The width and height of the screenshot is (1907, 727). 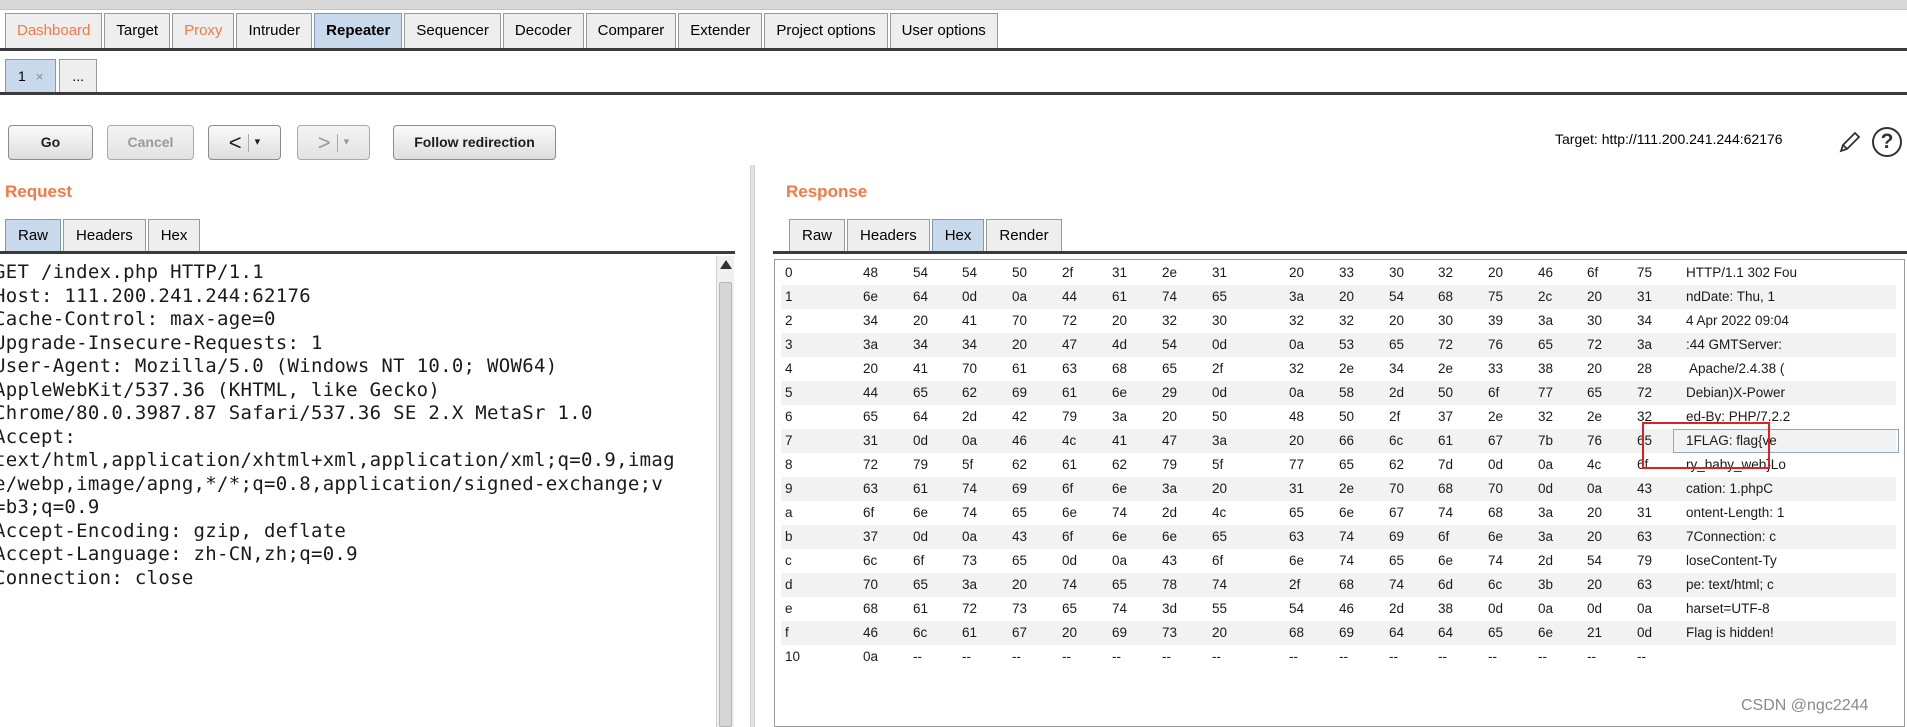 What do you see at coordinates (1220, 320) in the screenshot?
I see `hex-byte: 30` at bounding box center [1220, 320].